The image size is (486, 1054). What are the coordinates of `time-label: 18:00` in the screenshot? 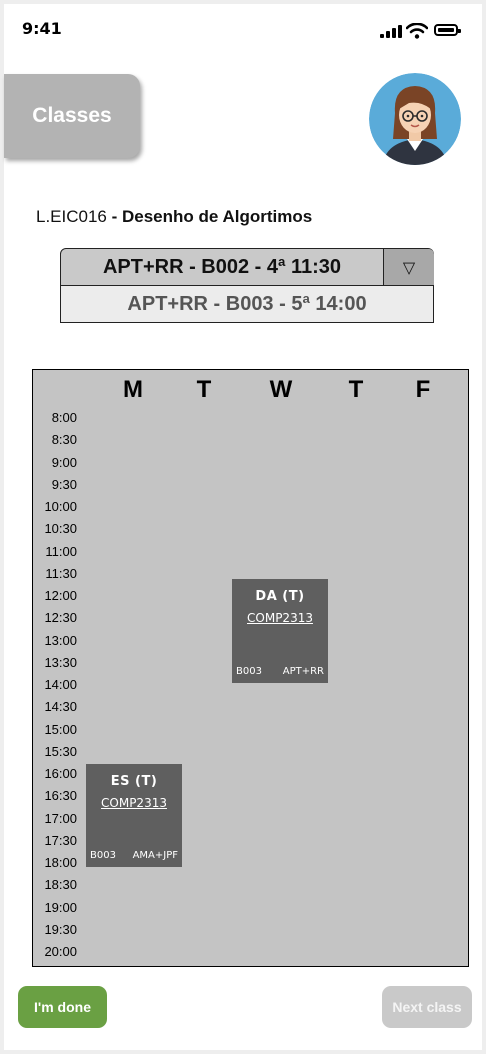 It's located at (60, 862).